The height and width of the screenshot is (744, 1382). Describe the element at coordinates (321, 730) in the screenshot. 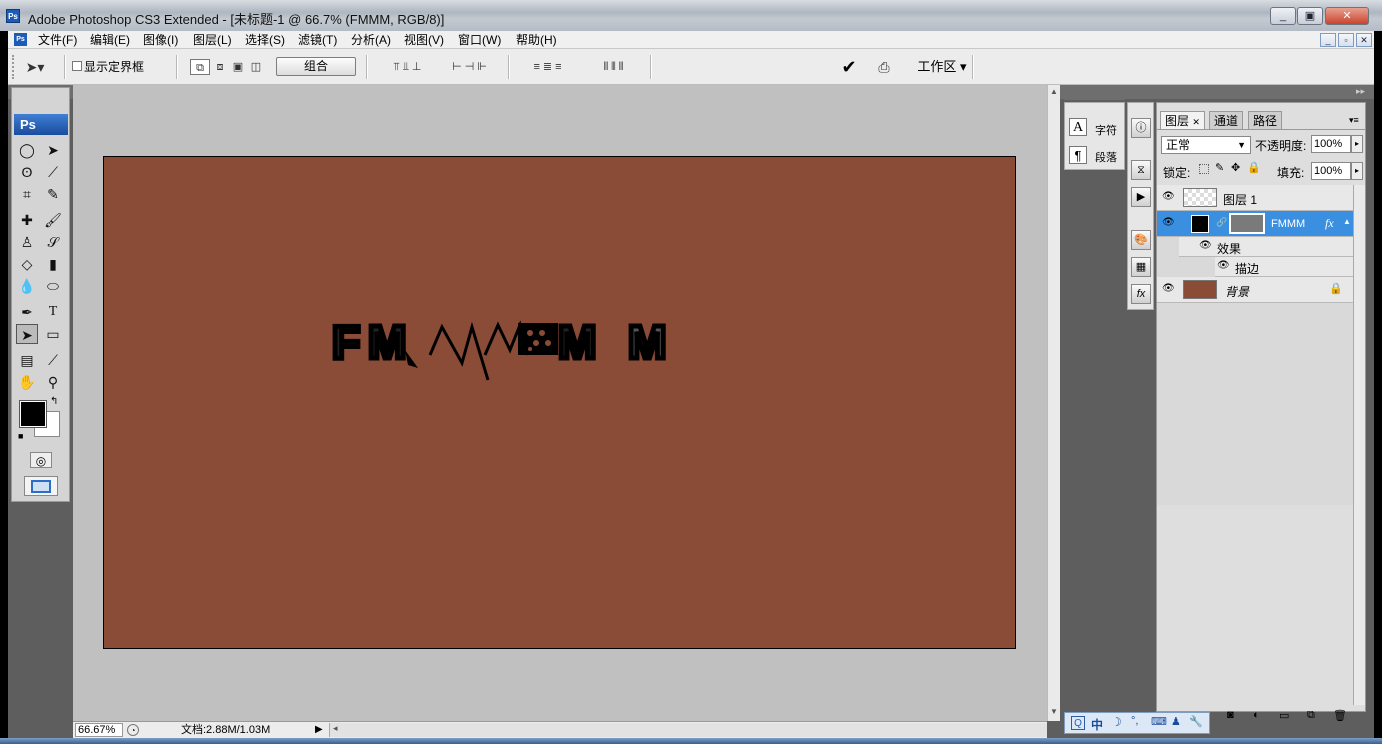

I see `status-menu-arrow-icon: ▶` at that location.